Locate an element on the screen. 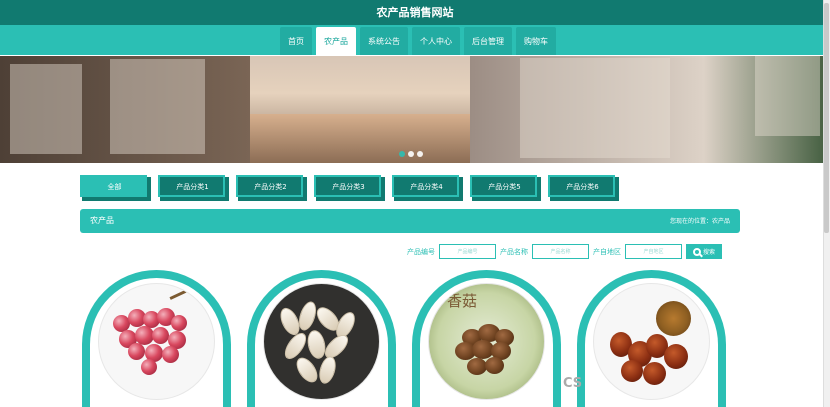  section-header: 农产品 您现在的位置：农产品 is located at coordinates (410, 221).